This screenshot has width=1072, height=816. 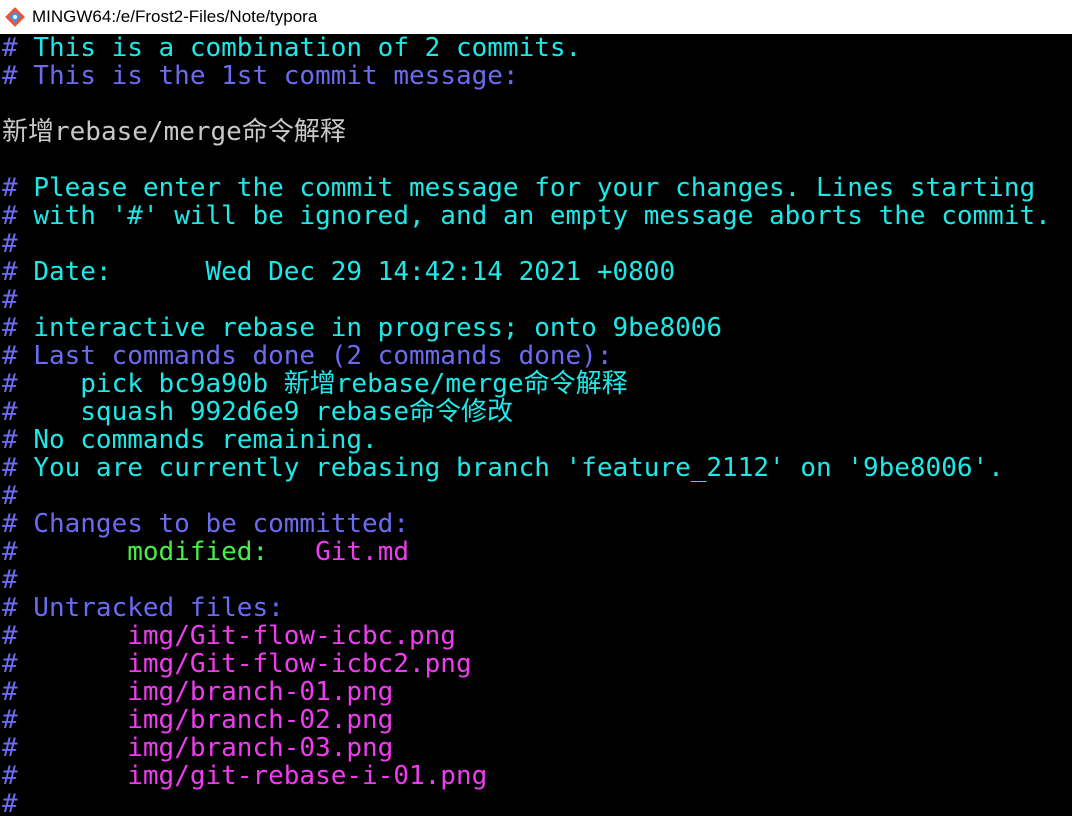 I want to click on terminal-text: img/branch-03.png, so click(x=205, y=748).